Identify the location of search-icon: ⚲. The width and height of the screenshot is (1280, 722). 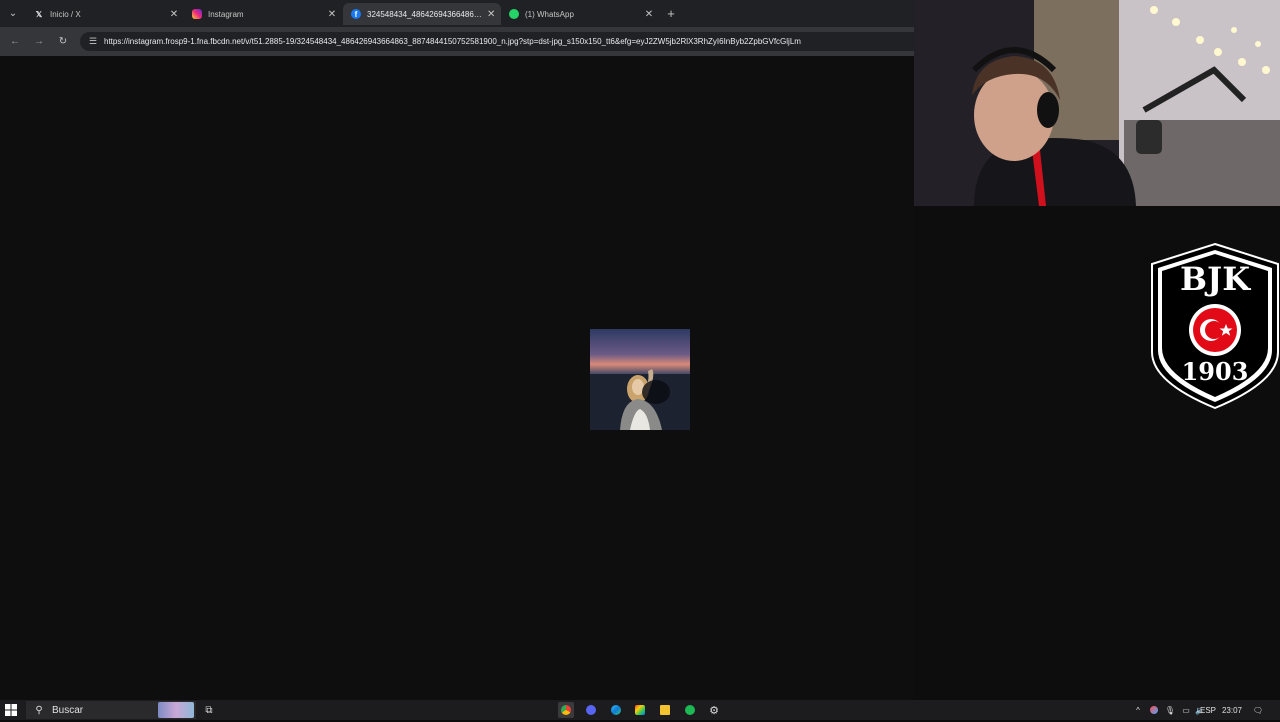
(39, 710).